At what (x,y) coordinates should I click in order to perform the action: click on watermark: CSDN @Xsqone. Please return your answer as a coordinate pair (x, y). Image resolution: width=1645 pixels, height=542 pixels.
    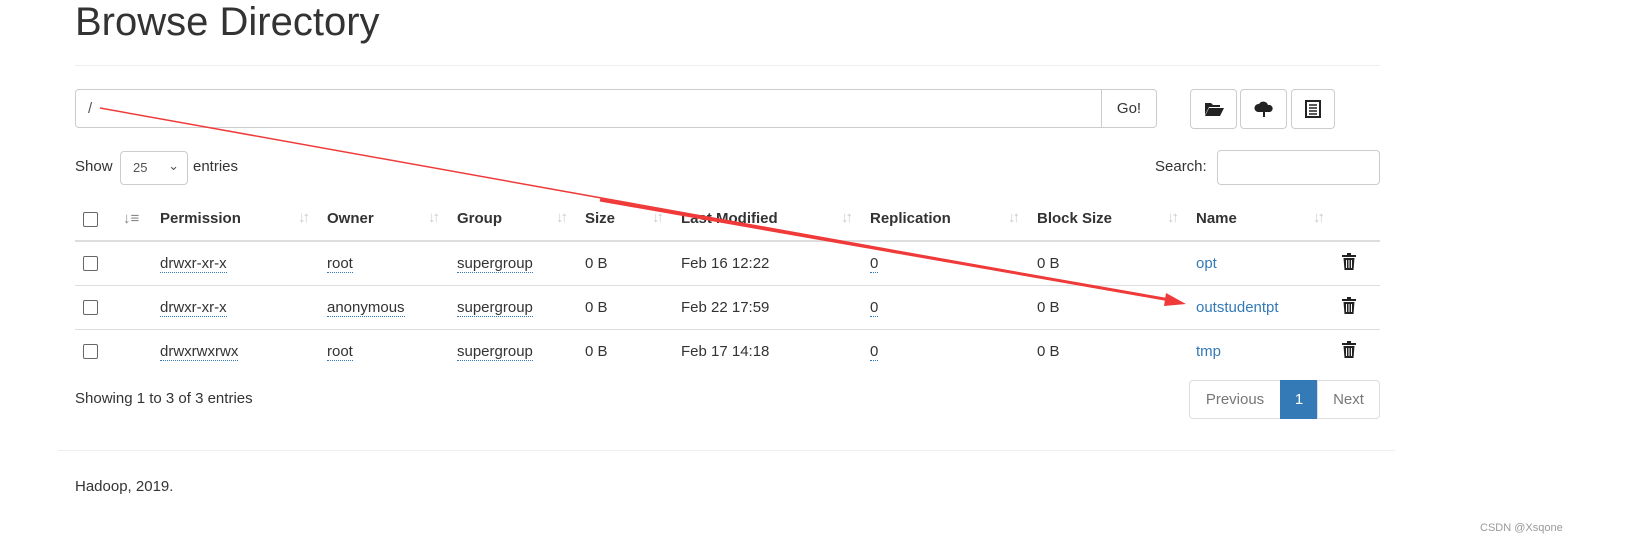
    Looking at the image, I should click on (1521, 528).